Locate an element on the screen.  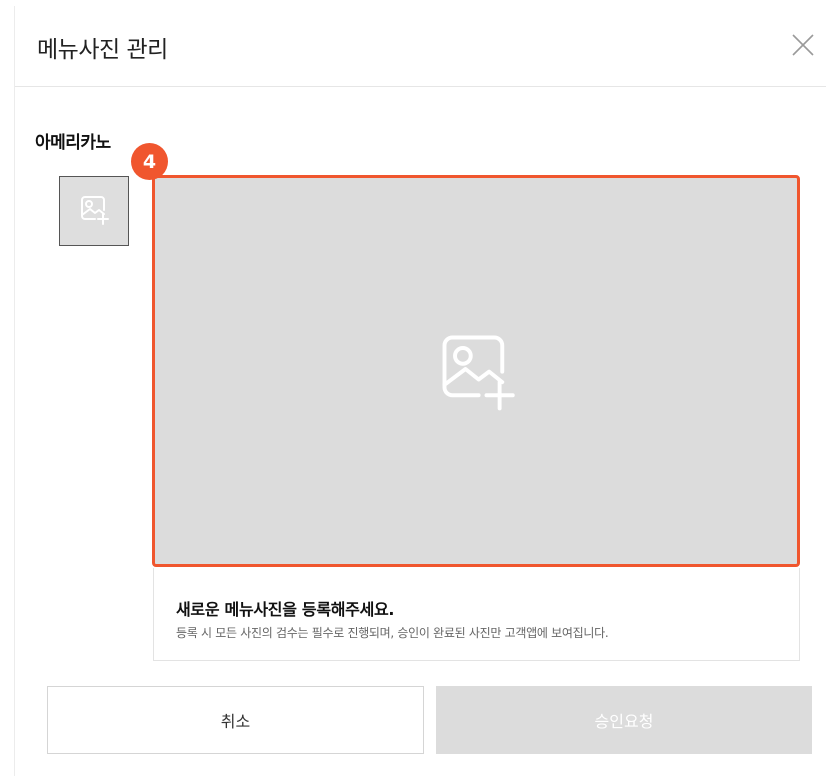
request-approval-button: 승인요청 is located at coordinates (624, 720).